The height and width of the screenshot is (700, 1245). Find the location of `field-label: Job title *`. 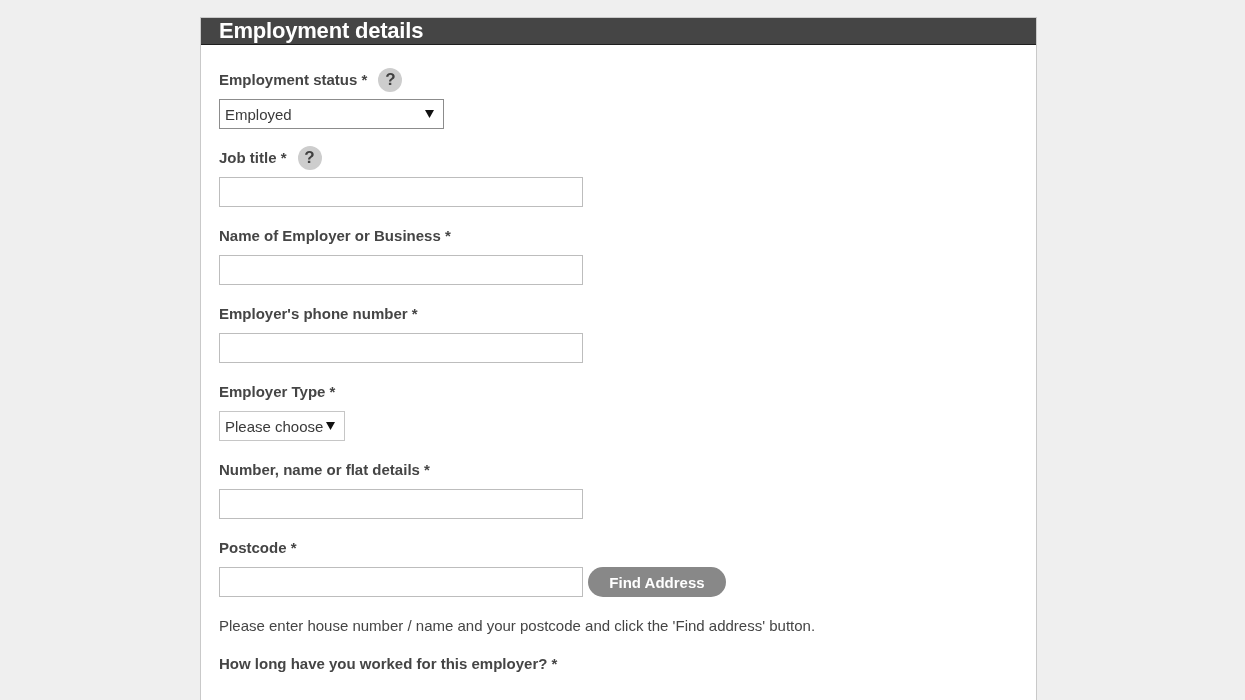

field-label: Job title * is located at coordinates (253, 158).